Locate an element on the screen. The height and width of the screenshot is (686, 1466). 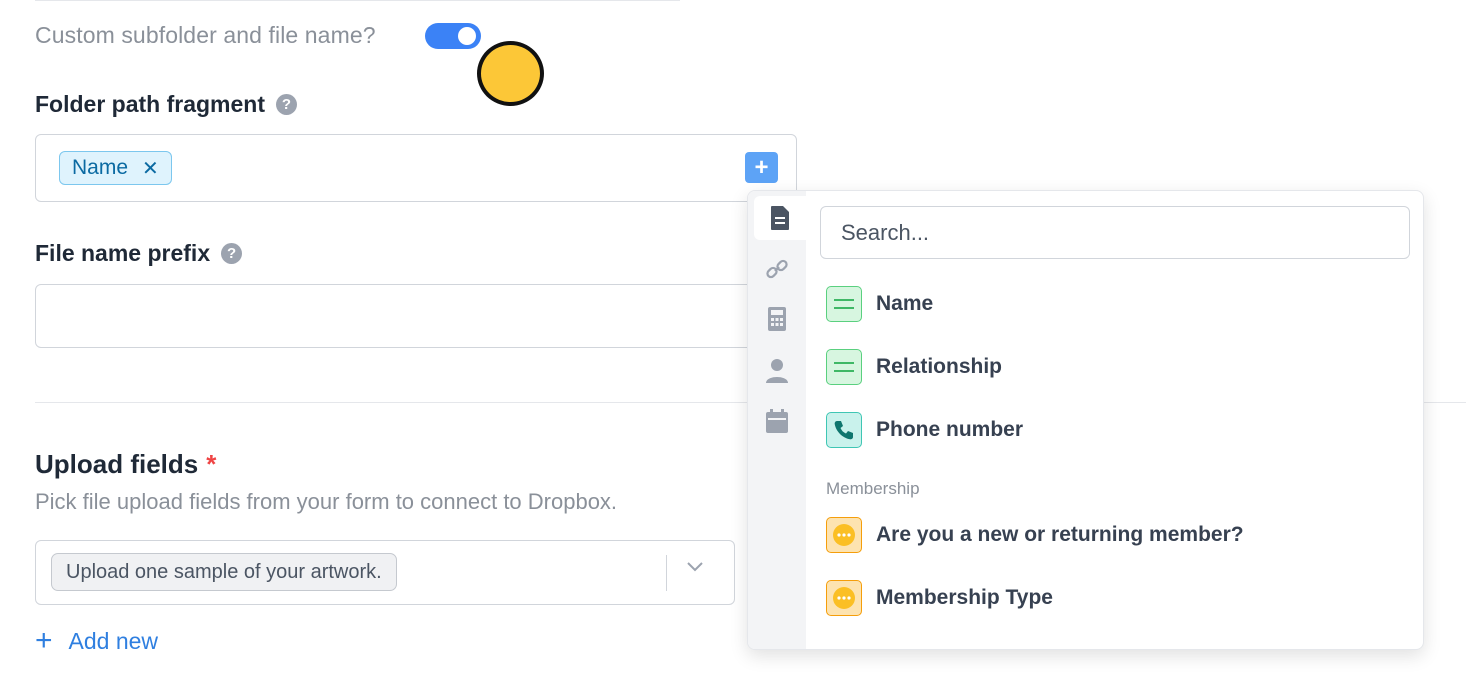
upload-fields-title: Upload fields * is located at coordinates (125, 464).